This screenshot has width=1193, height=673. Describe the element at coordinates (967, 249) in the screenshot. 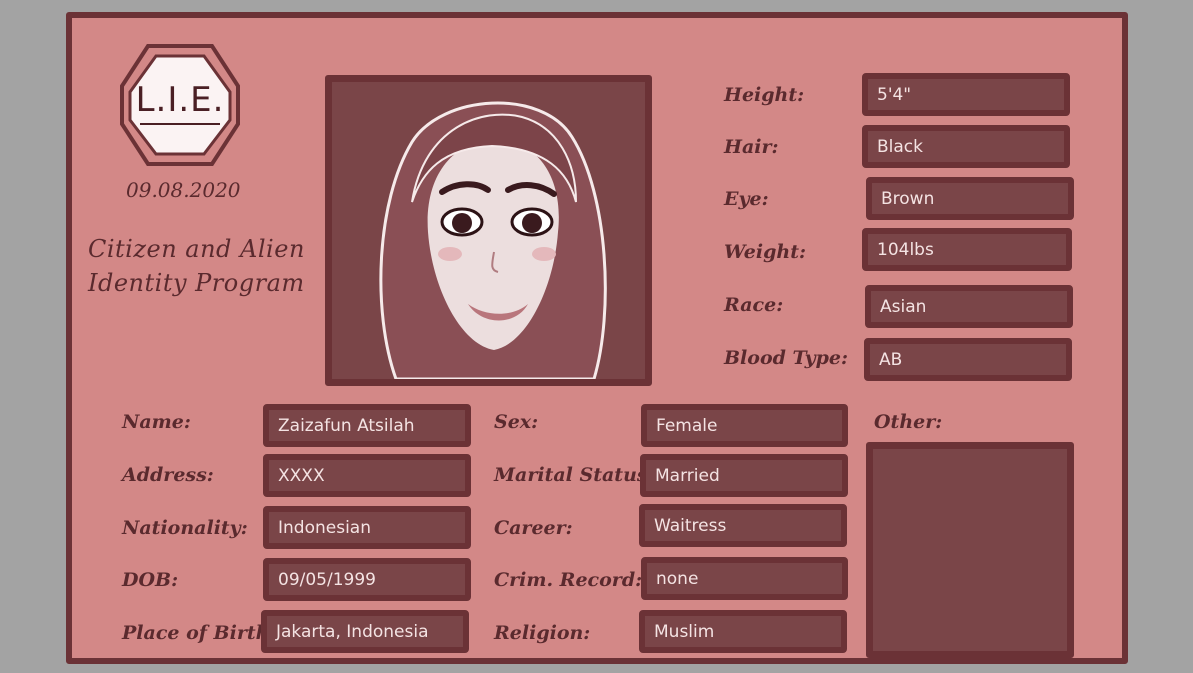

I see `weight-field: 104lbs` at that location.